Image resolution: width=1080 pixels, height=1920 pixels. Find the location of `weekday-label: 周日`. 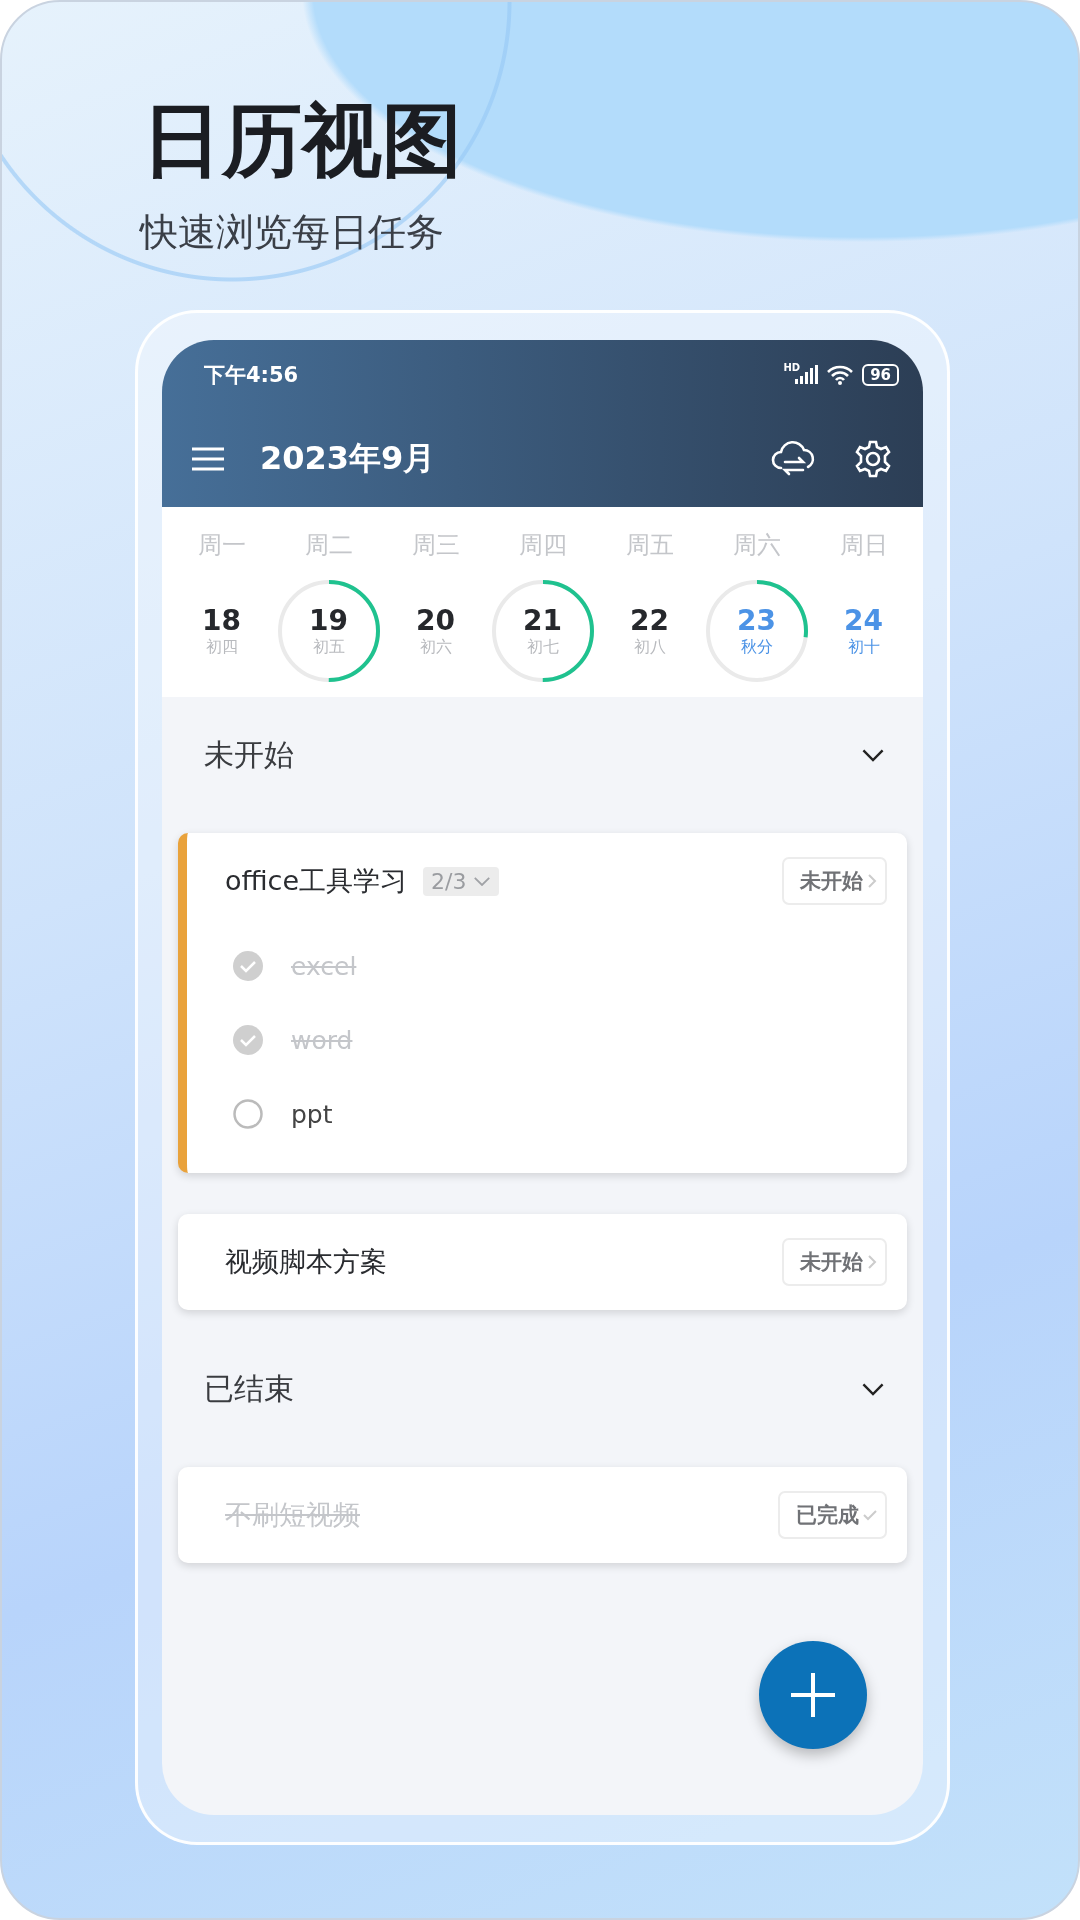

weekday-label: 周日 is located at coordinates (863, 545).